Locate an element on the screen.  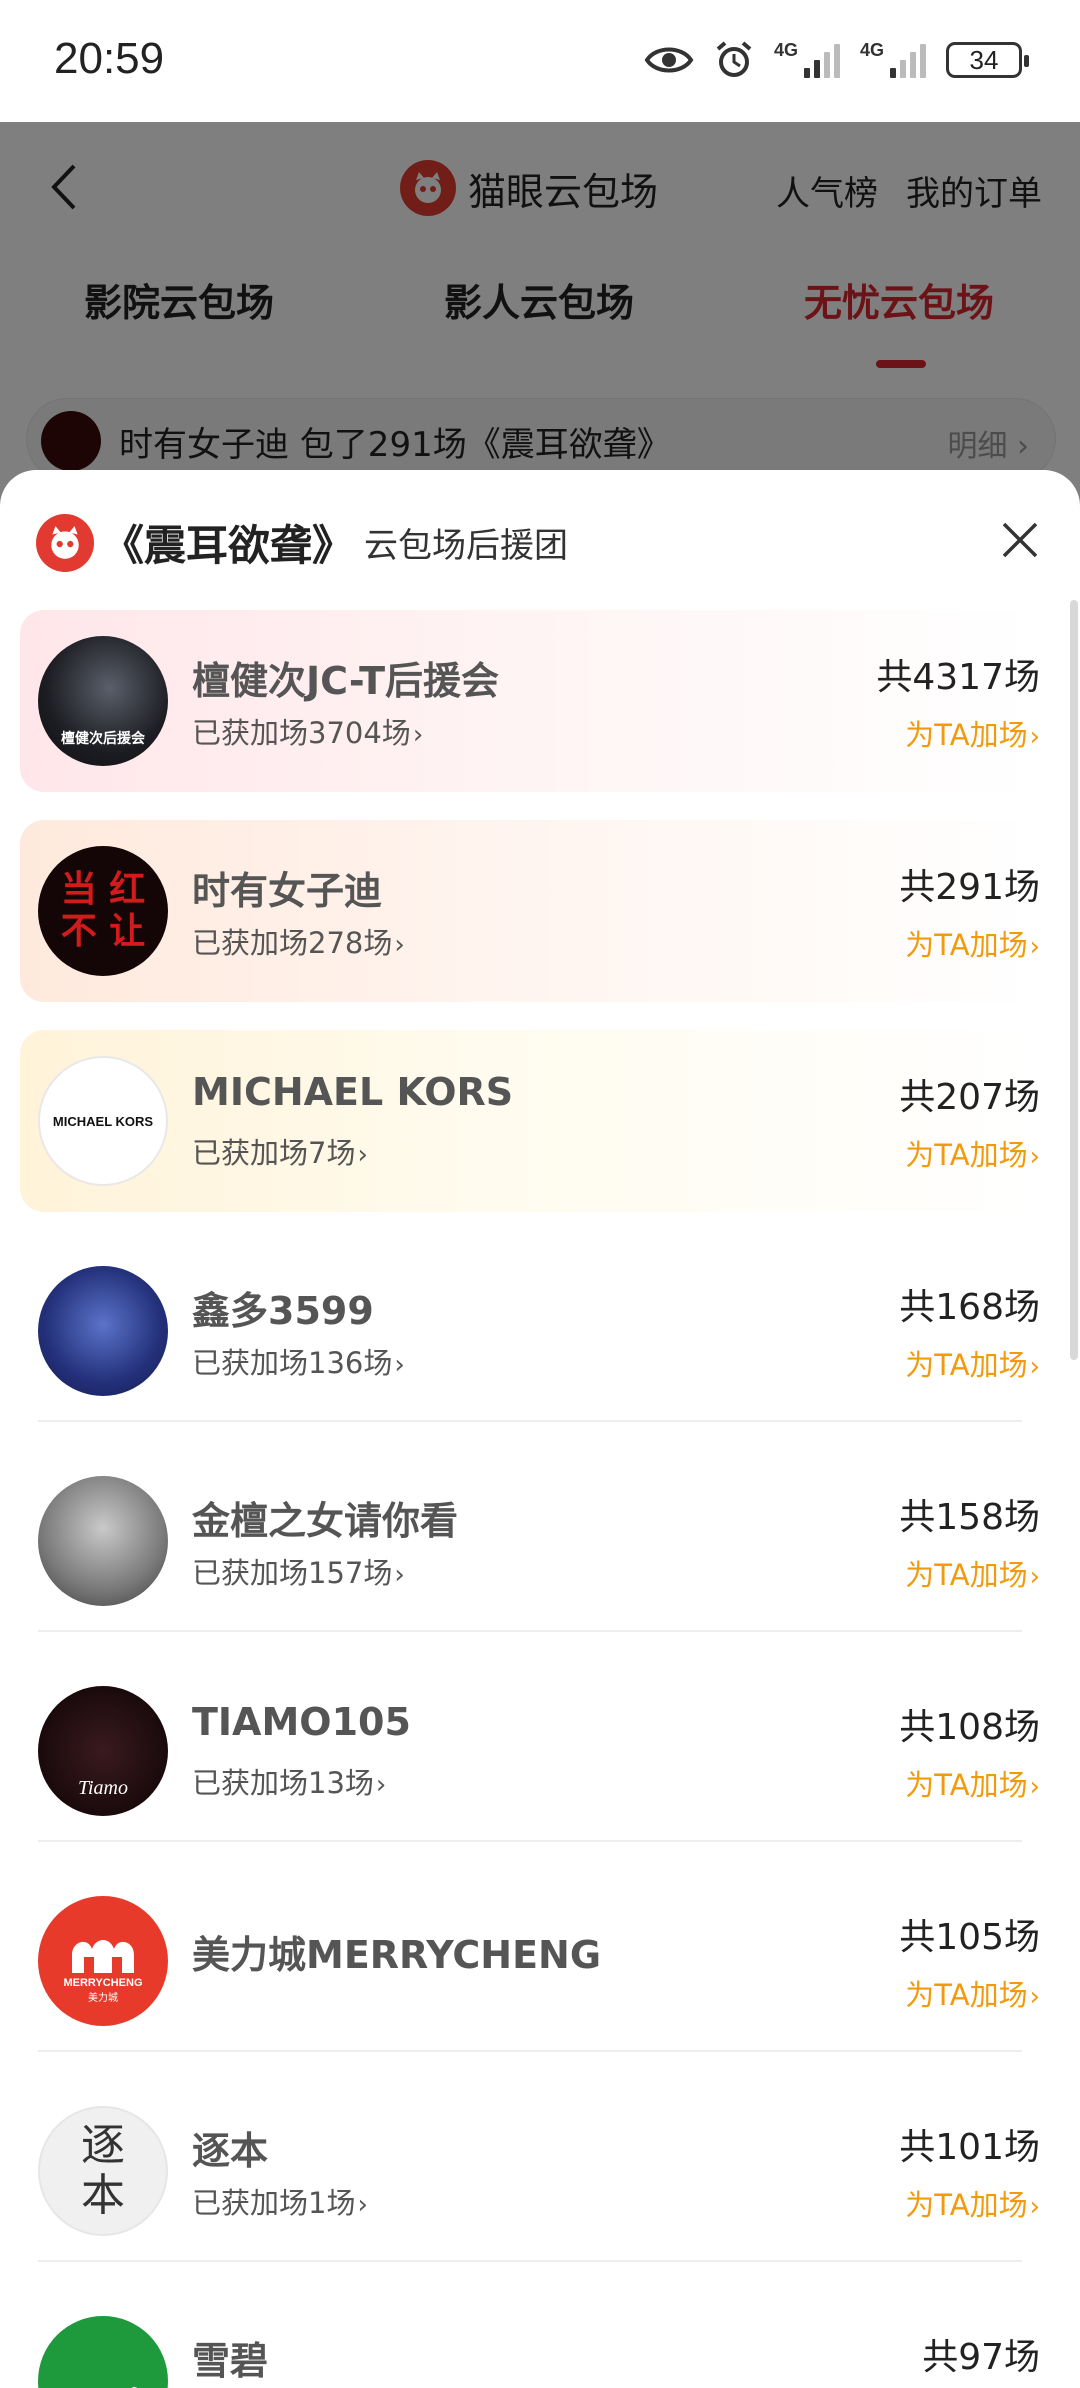
team-name: 金檀之女请你看 is located at coordinates (325, 1521).